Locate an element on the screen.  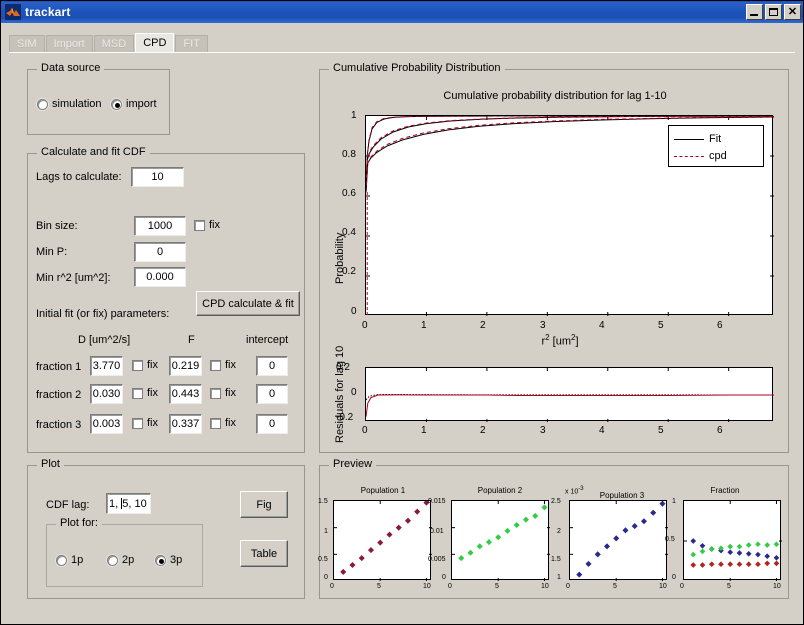
fr-xtick-0: 0 is located at coordinates (682, 586).